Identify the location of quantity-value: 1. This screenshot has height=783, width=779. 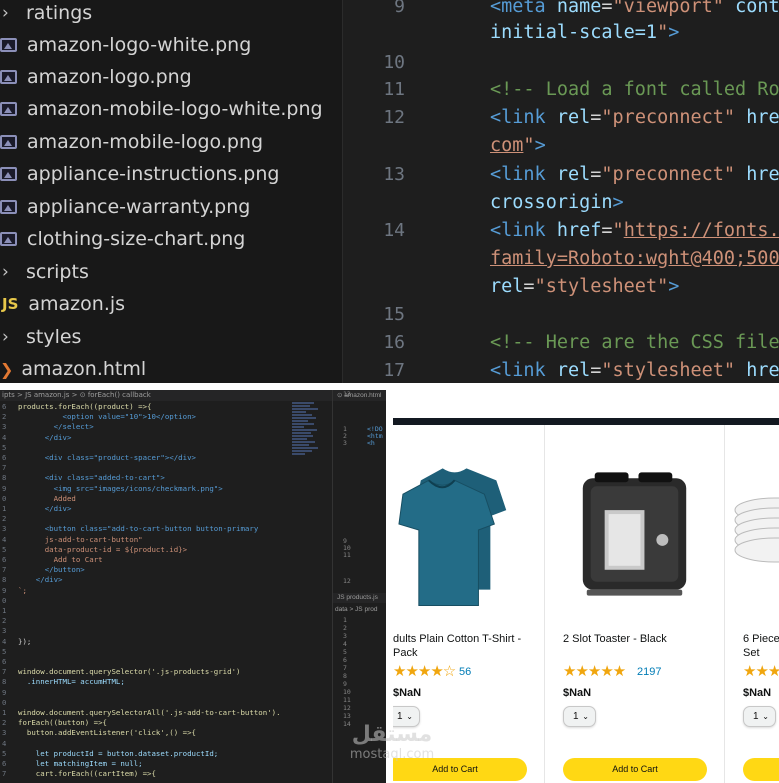
(756, 716).